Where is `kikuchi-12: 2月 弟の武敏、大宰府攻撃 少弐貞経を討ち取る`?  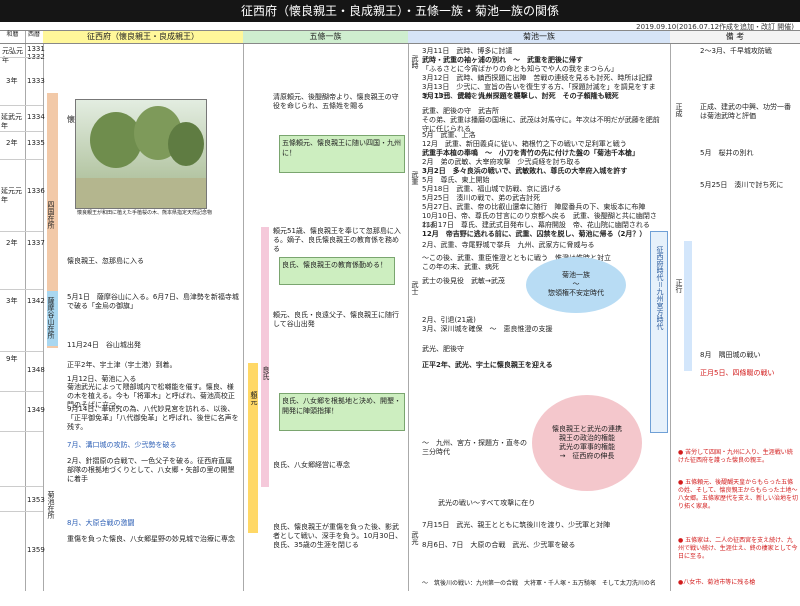 kikuchi-12: 2月 弟の武敏、大宰府攻撃 少弐貞経を討ち取る is located at coordinates (501, 162).